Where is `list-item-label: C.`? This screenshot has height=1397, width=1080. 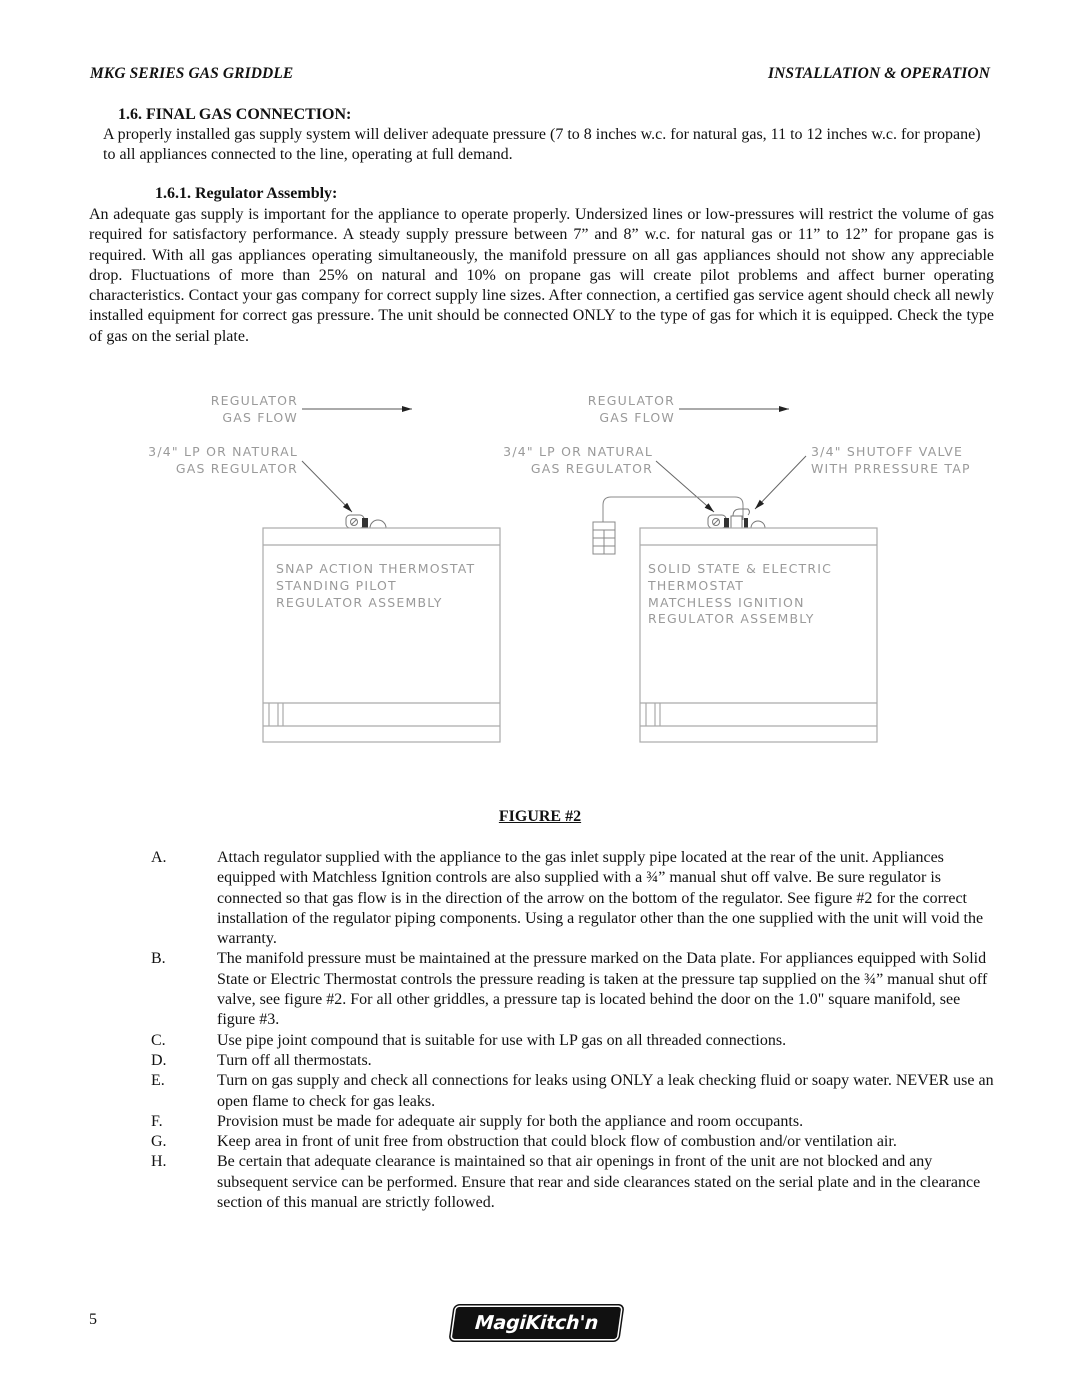 list-item-label: C. is located at coordinates (158, 1040).